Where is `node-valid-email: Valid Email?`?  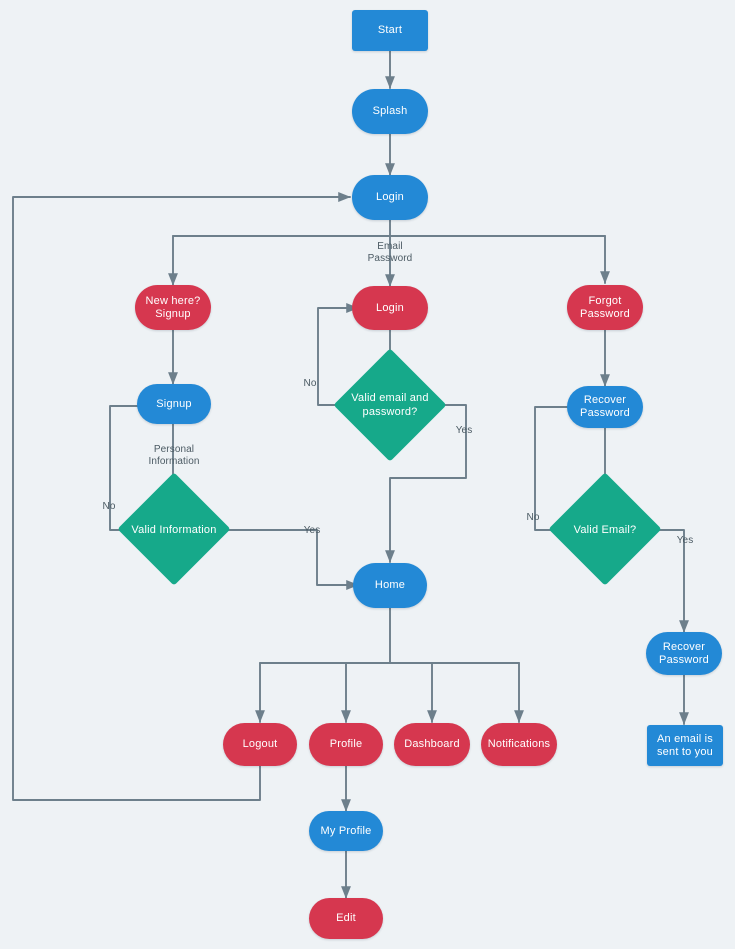
node-valid-email: Valid Email? is located at coordinates (605, 529).